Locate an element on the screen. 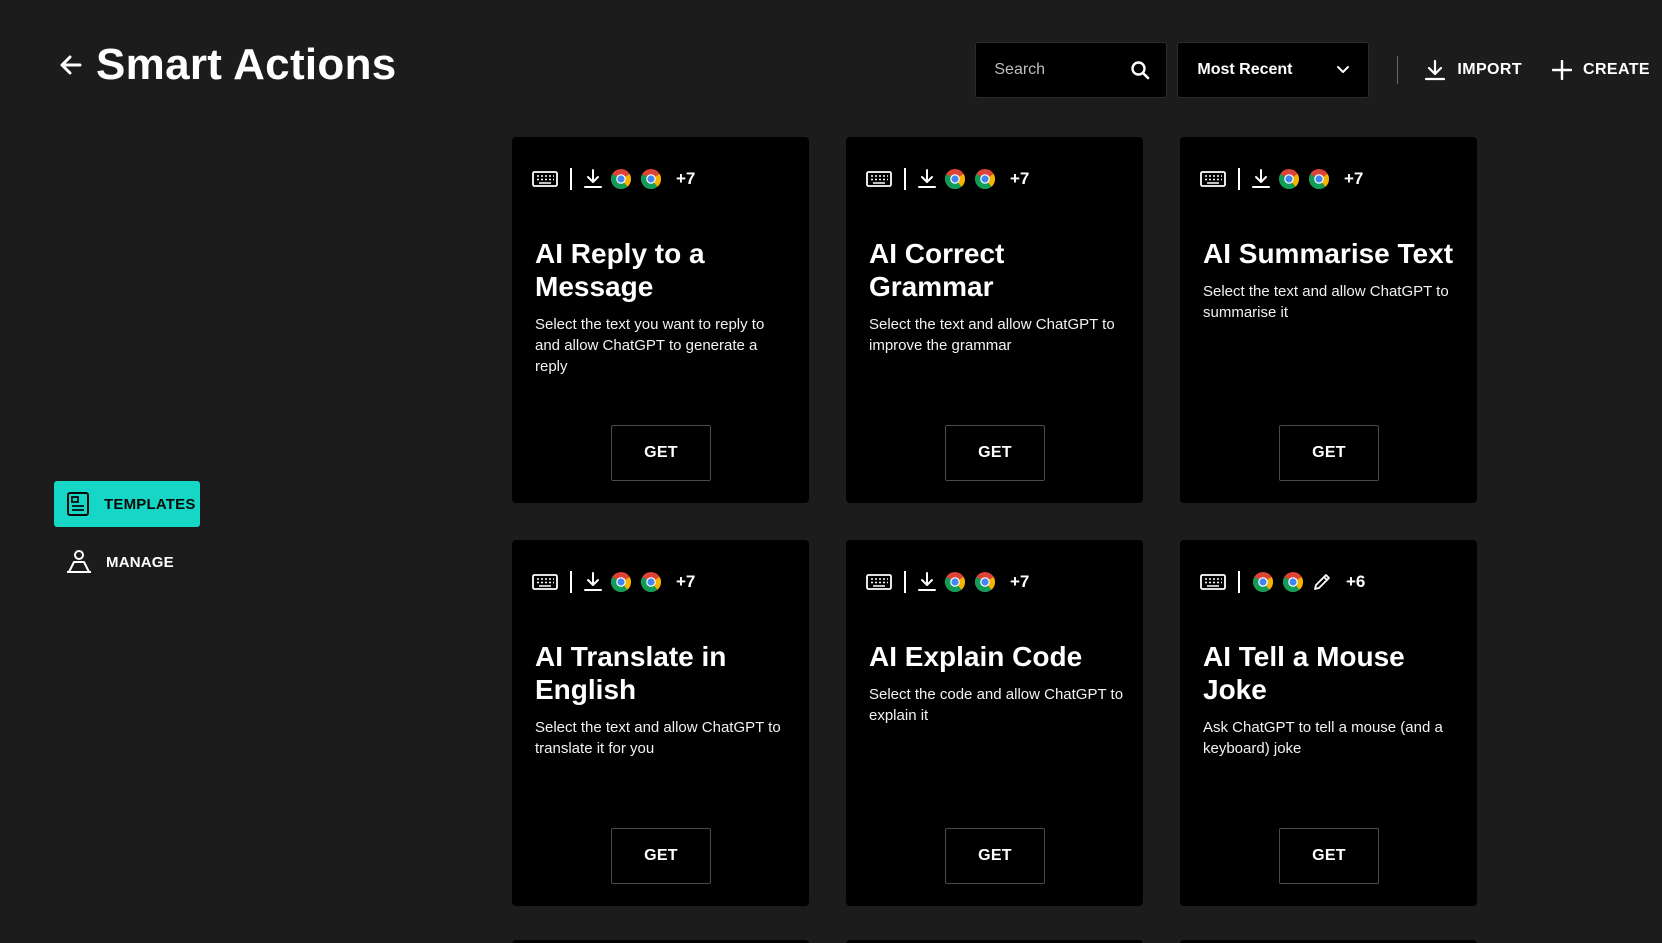  sidebar-item-manage: MANAGE is located at coordinates (127, 562).